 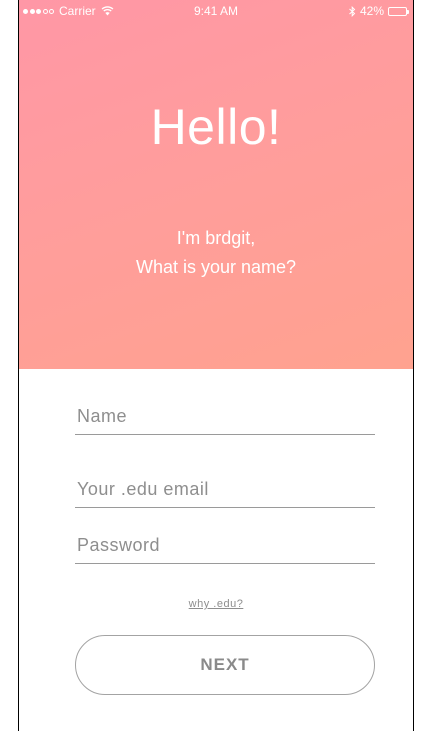 I want to click on subtitle-line-1: I'm brdgit,, so click(x=216, y=238).